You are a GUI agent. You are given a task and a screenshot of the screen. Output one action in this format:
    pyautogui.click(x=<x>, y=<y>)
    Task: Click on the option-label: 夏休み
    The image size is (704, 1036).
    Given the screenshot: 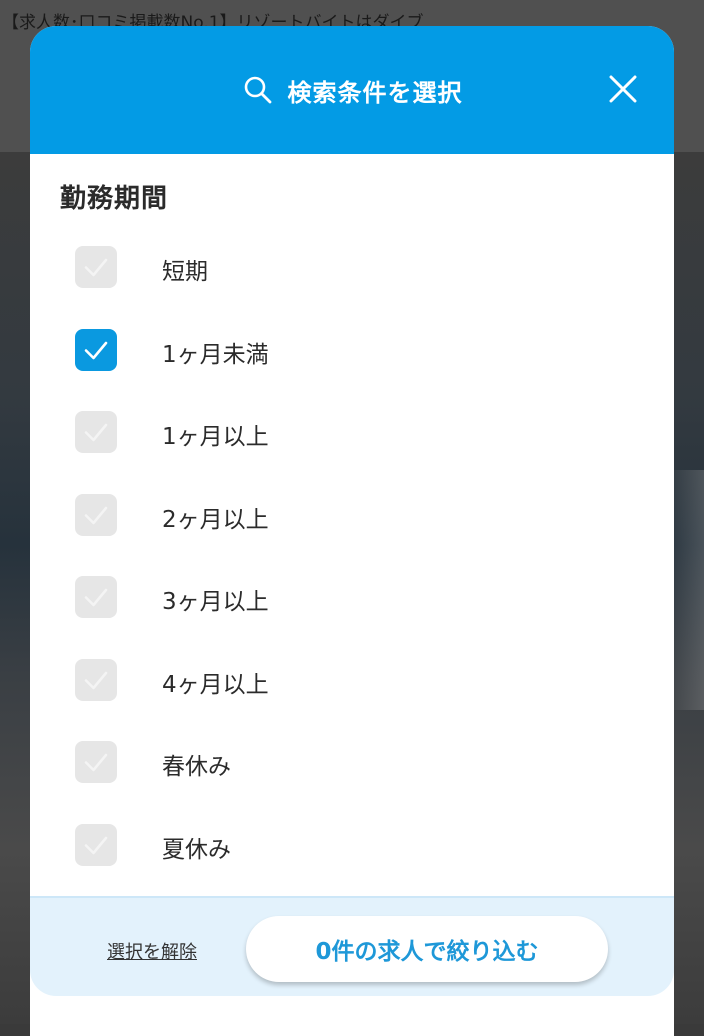 What is the action you would take?
    pyautogui.click(x=196, y=849)
    